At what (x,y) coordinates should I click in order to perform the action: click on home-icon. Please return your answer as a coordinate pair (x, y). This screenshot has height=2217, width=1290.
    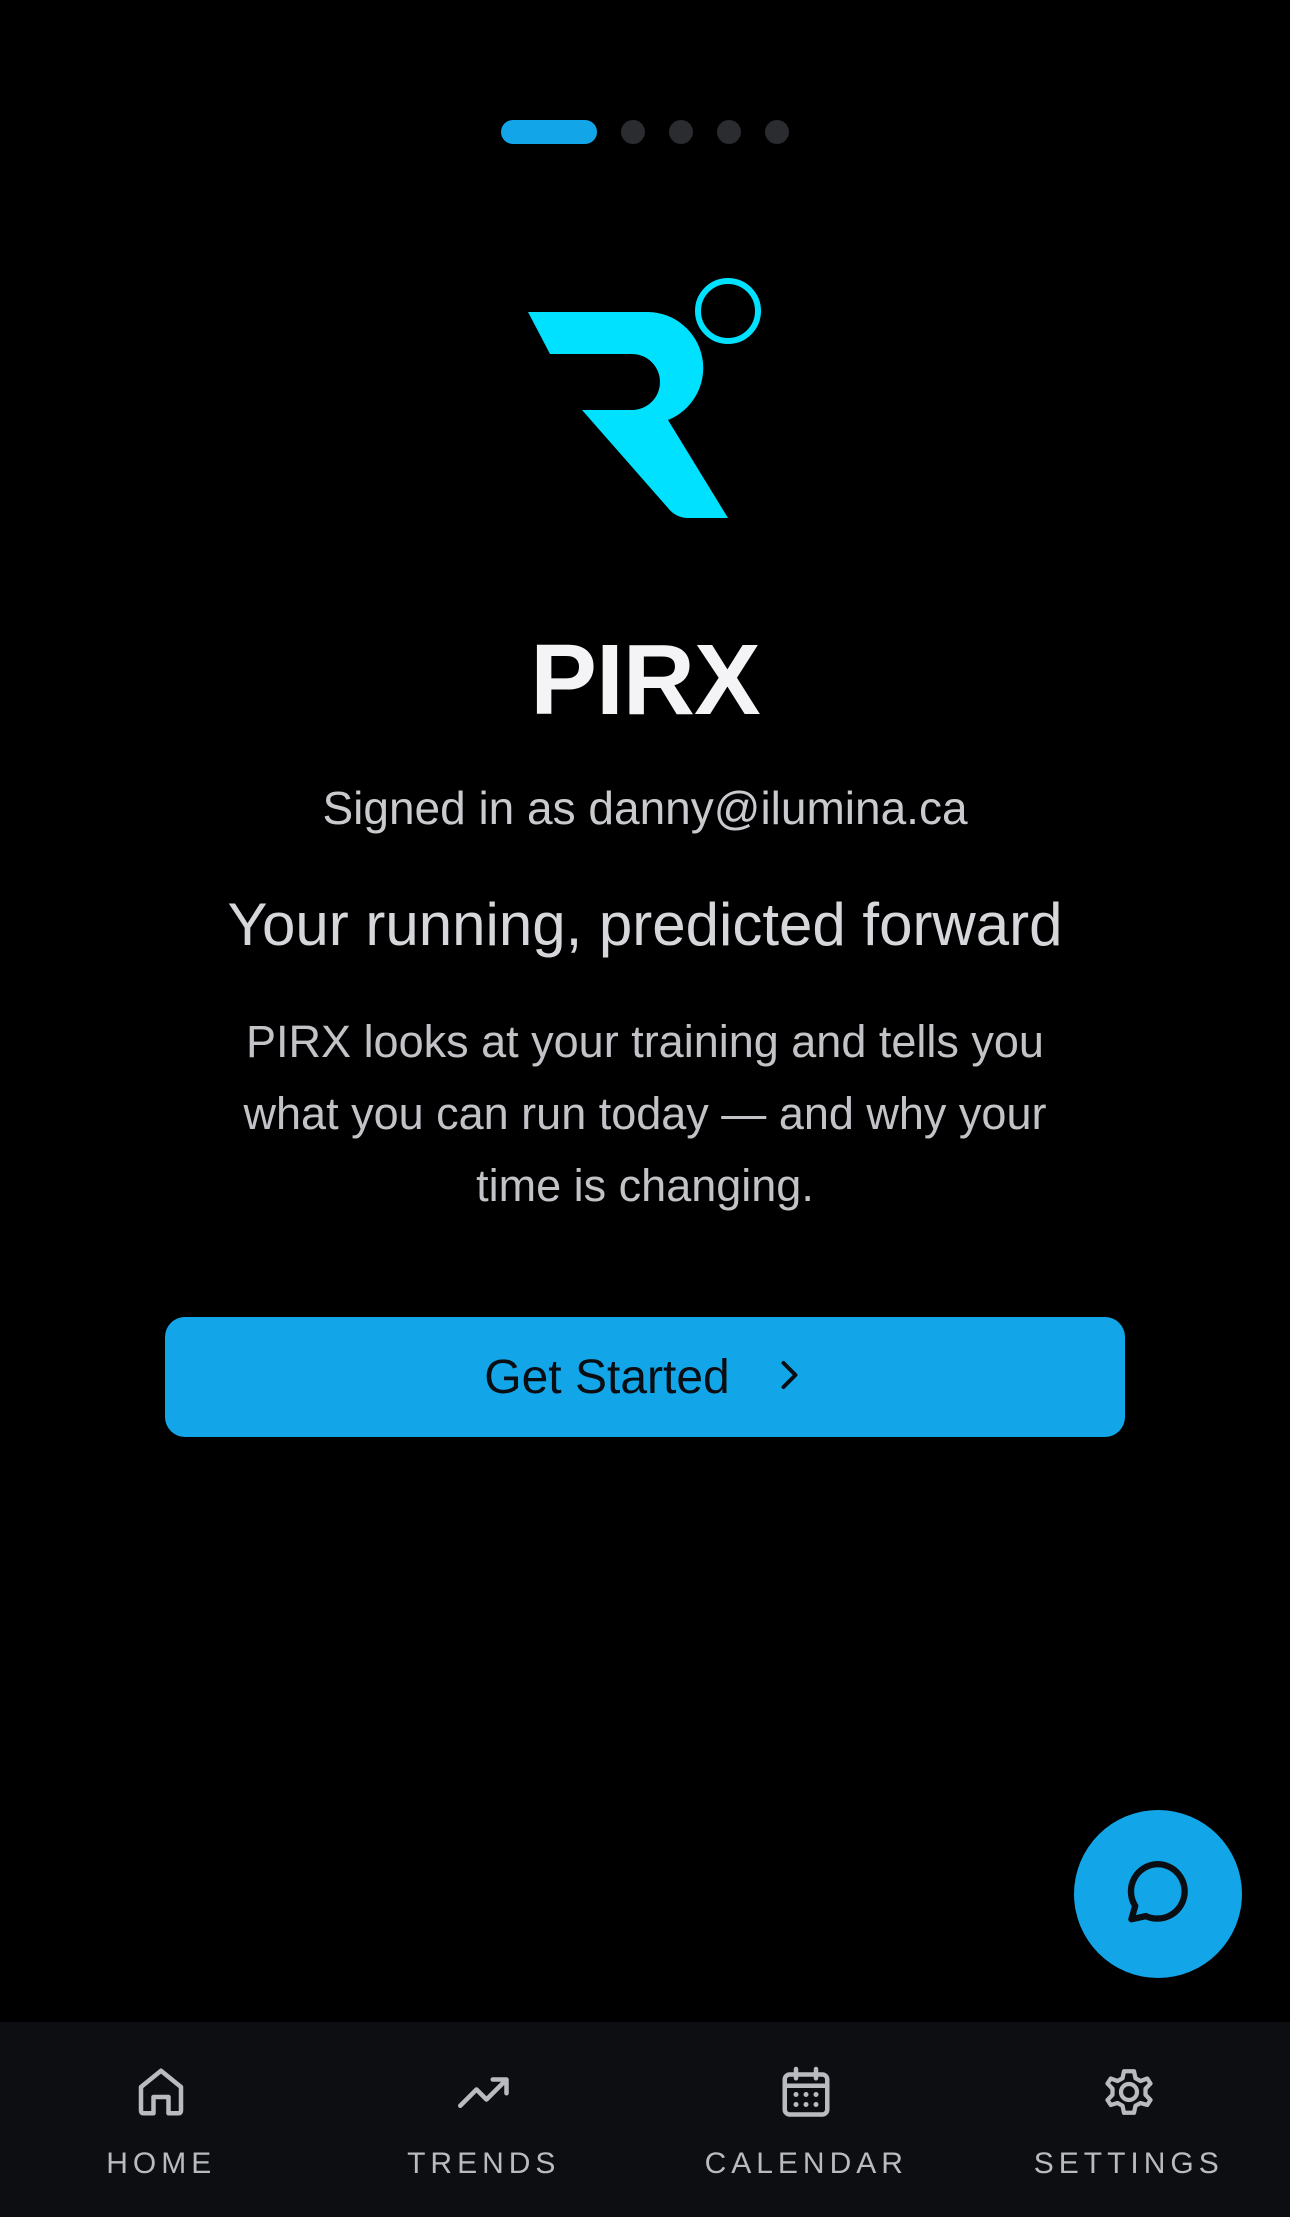
    Looking at the image, I should click on (161, 2094).